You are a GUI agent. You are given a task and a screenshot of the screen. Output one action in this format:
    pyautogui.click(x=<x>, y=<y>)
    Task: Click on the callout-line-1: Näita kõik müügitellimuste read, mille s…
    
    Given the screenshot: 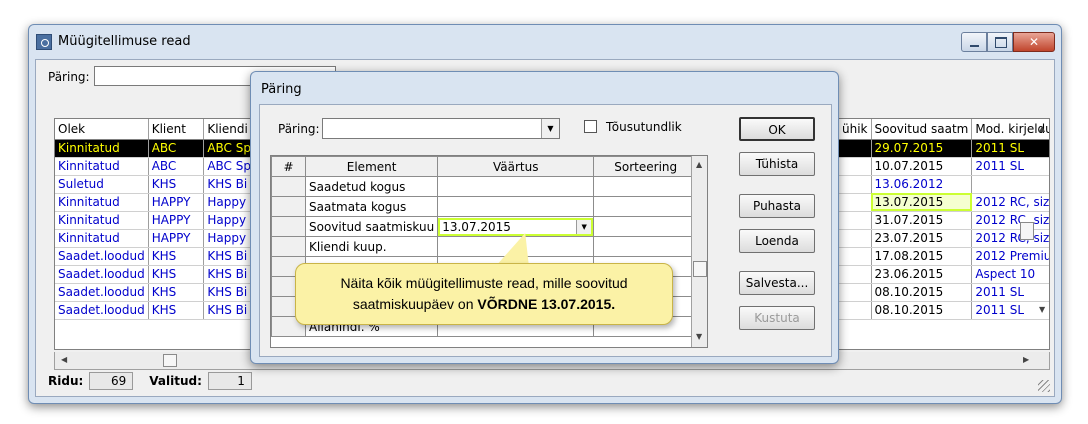 What is the action you would take?
    pyautogui.click(x=484, y=283)
    